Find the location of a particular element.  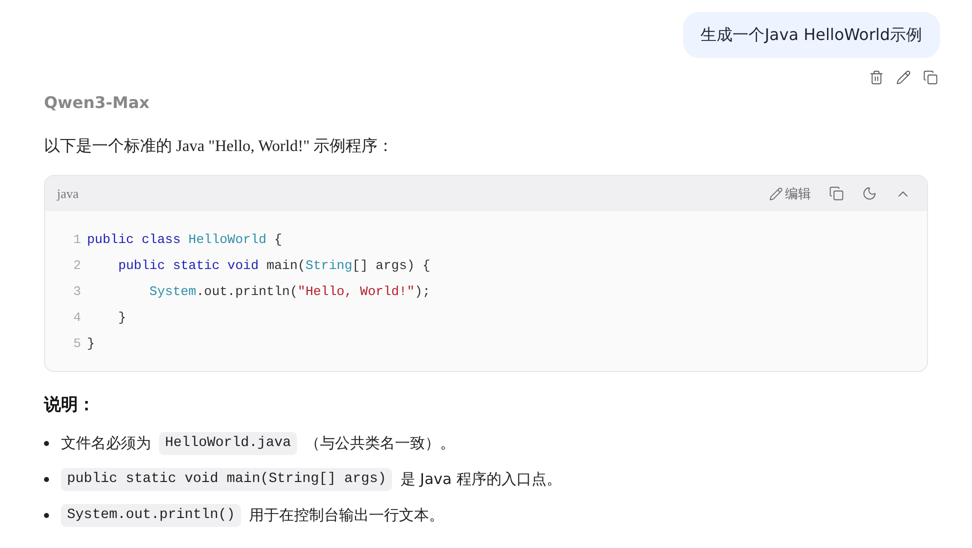

moon-icon is located at coordinates (869, 193).